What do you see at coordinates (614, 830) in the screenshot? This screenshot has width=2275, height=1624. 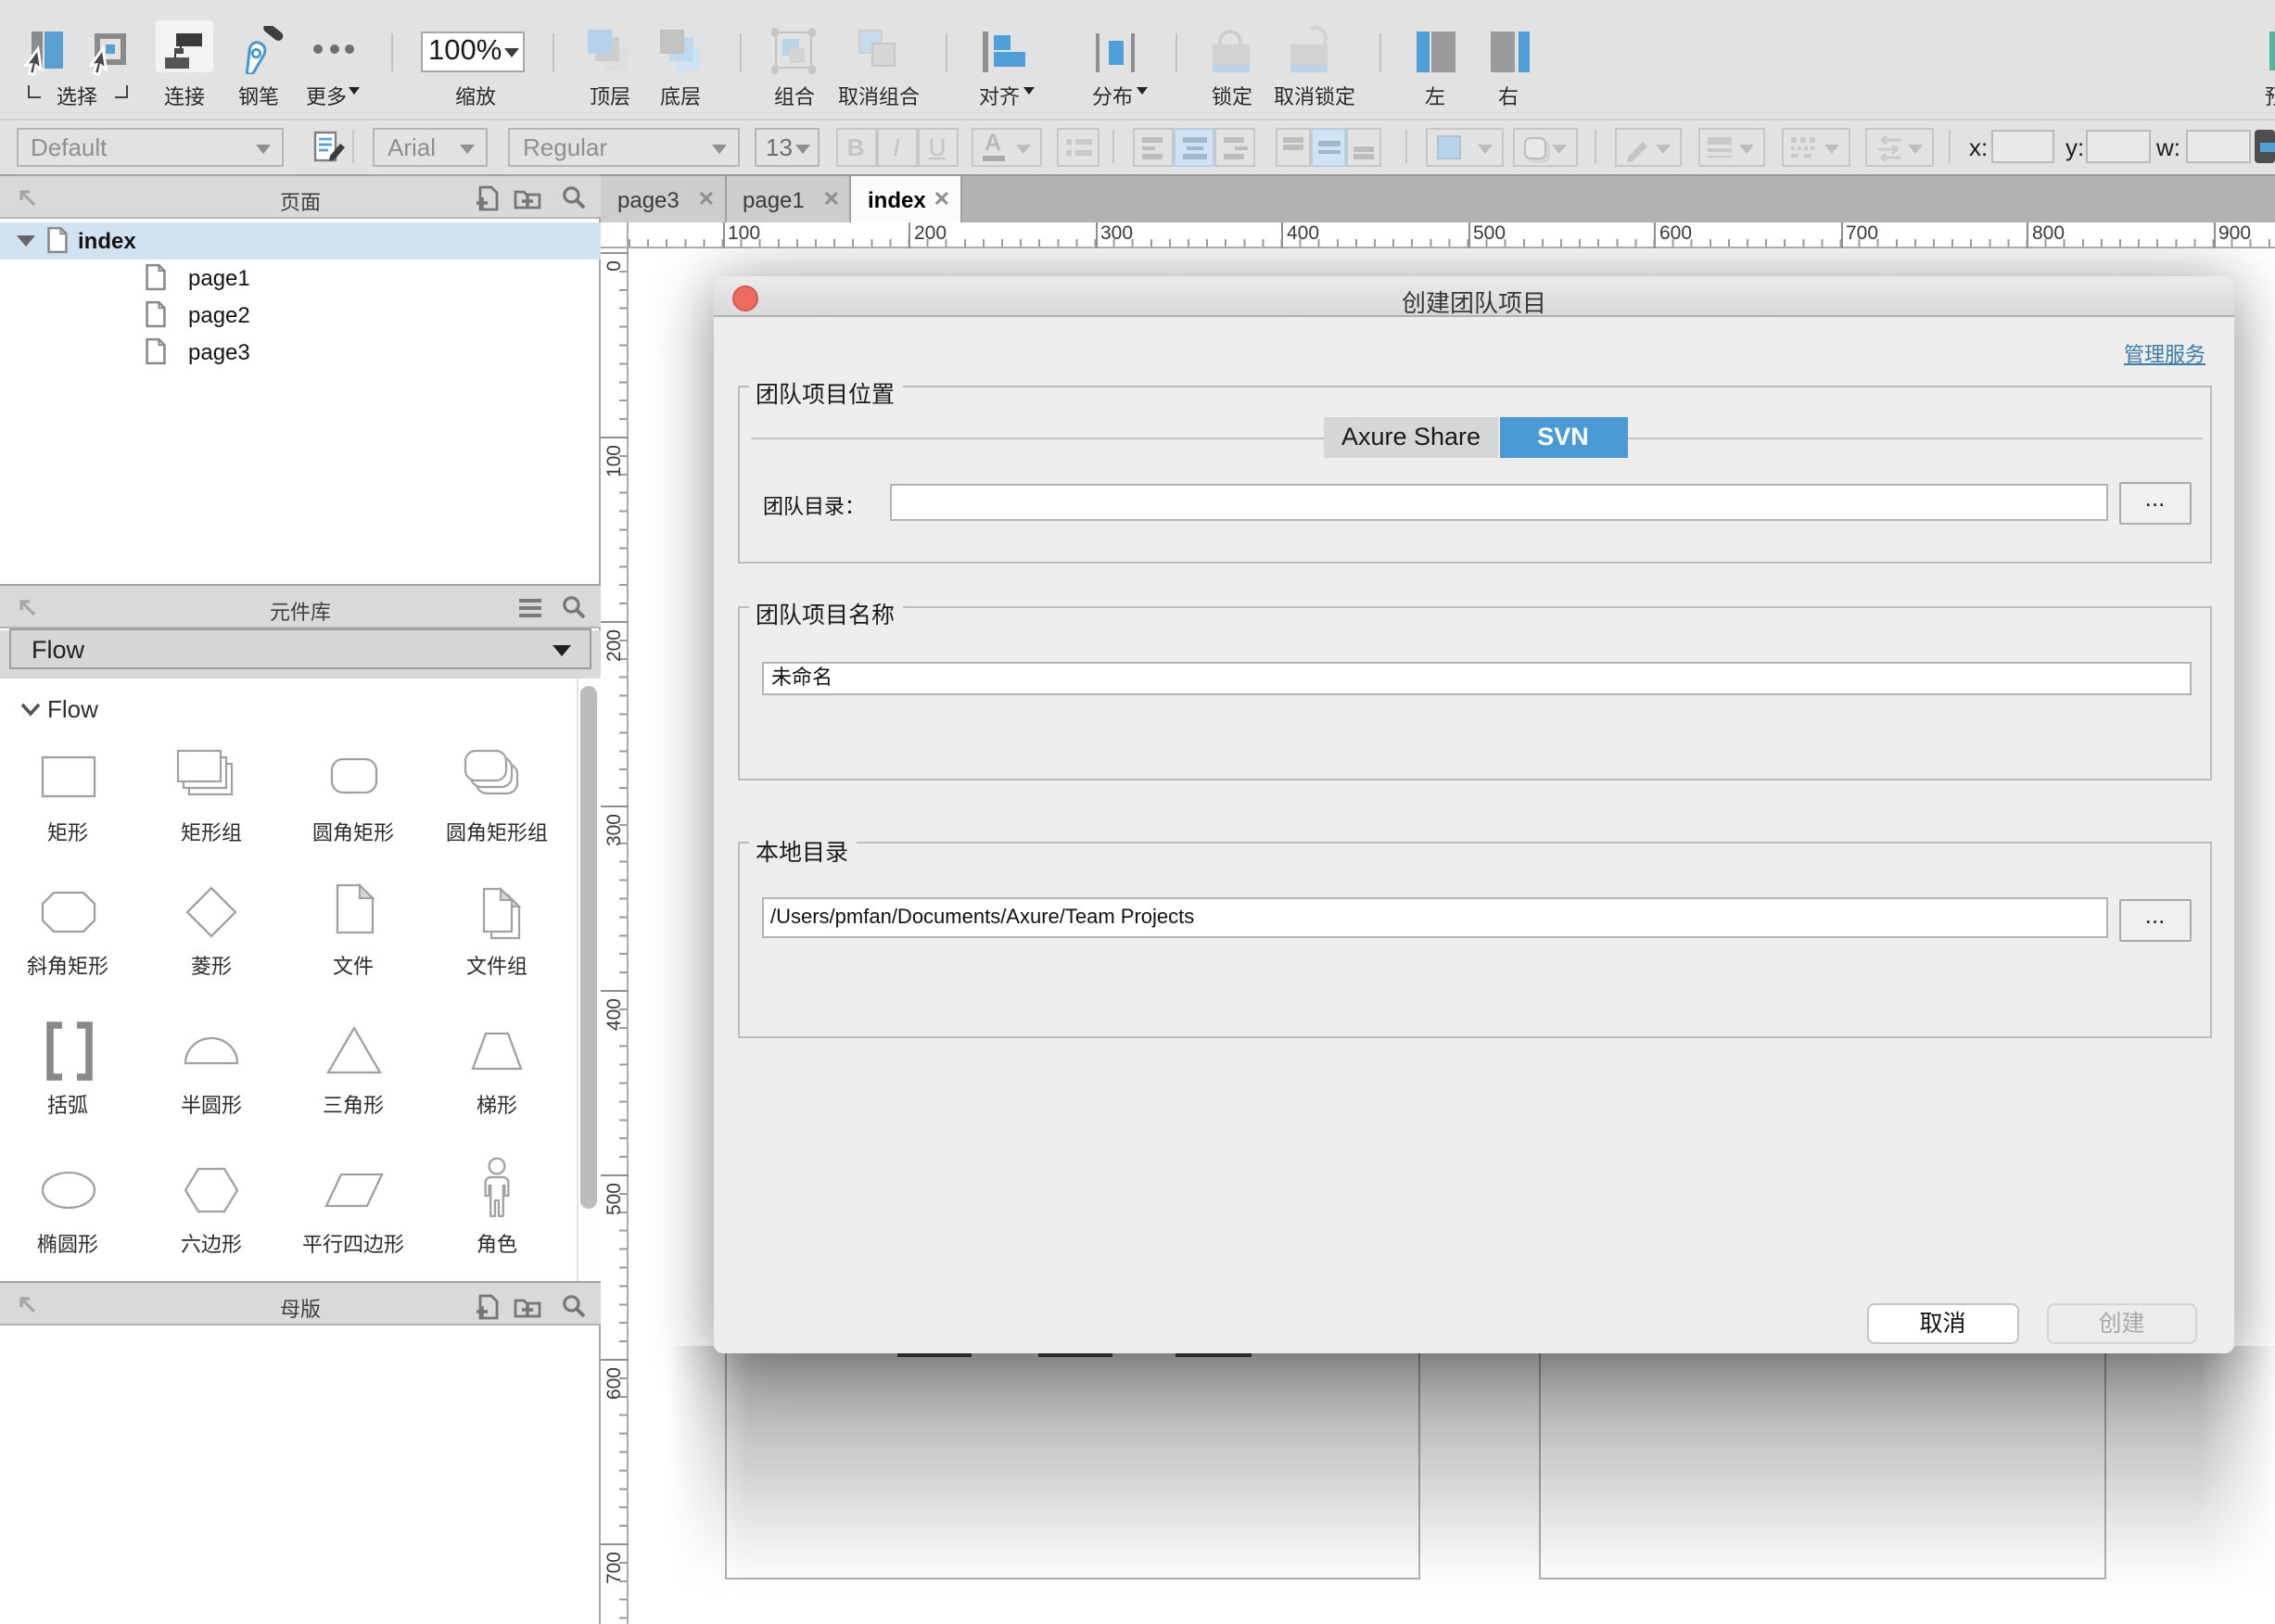 I see `svg-text: 300` at bounding box center [614, 830].